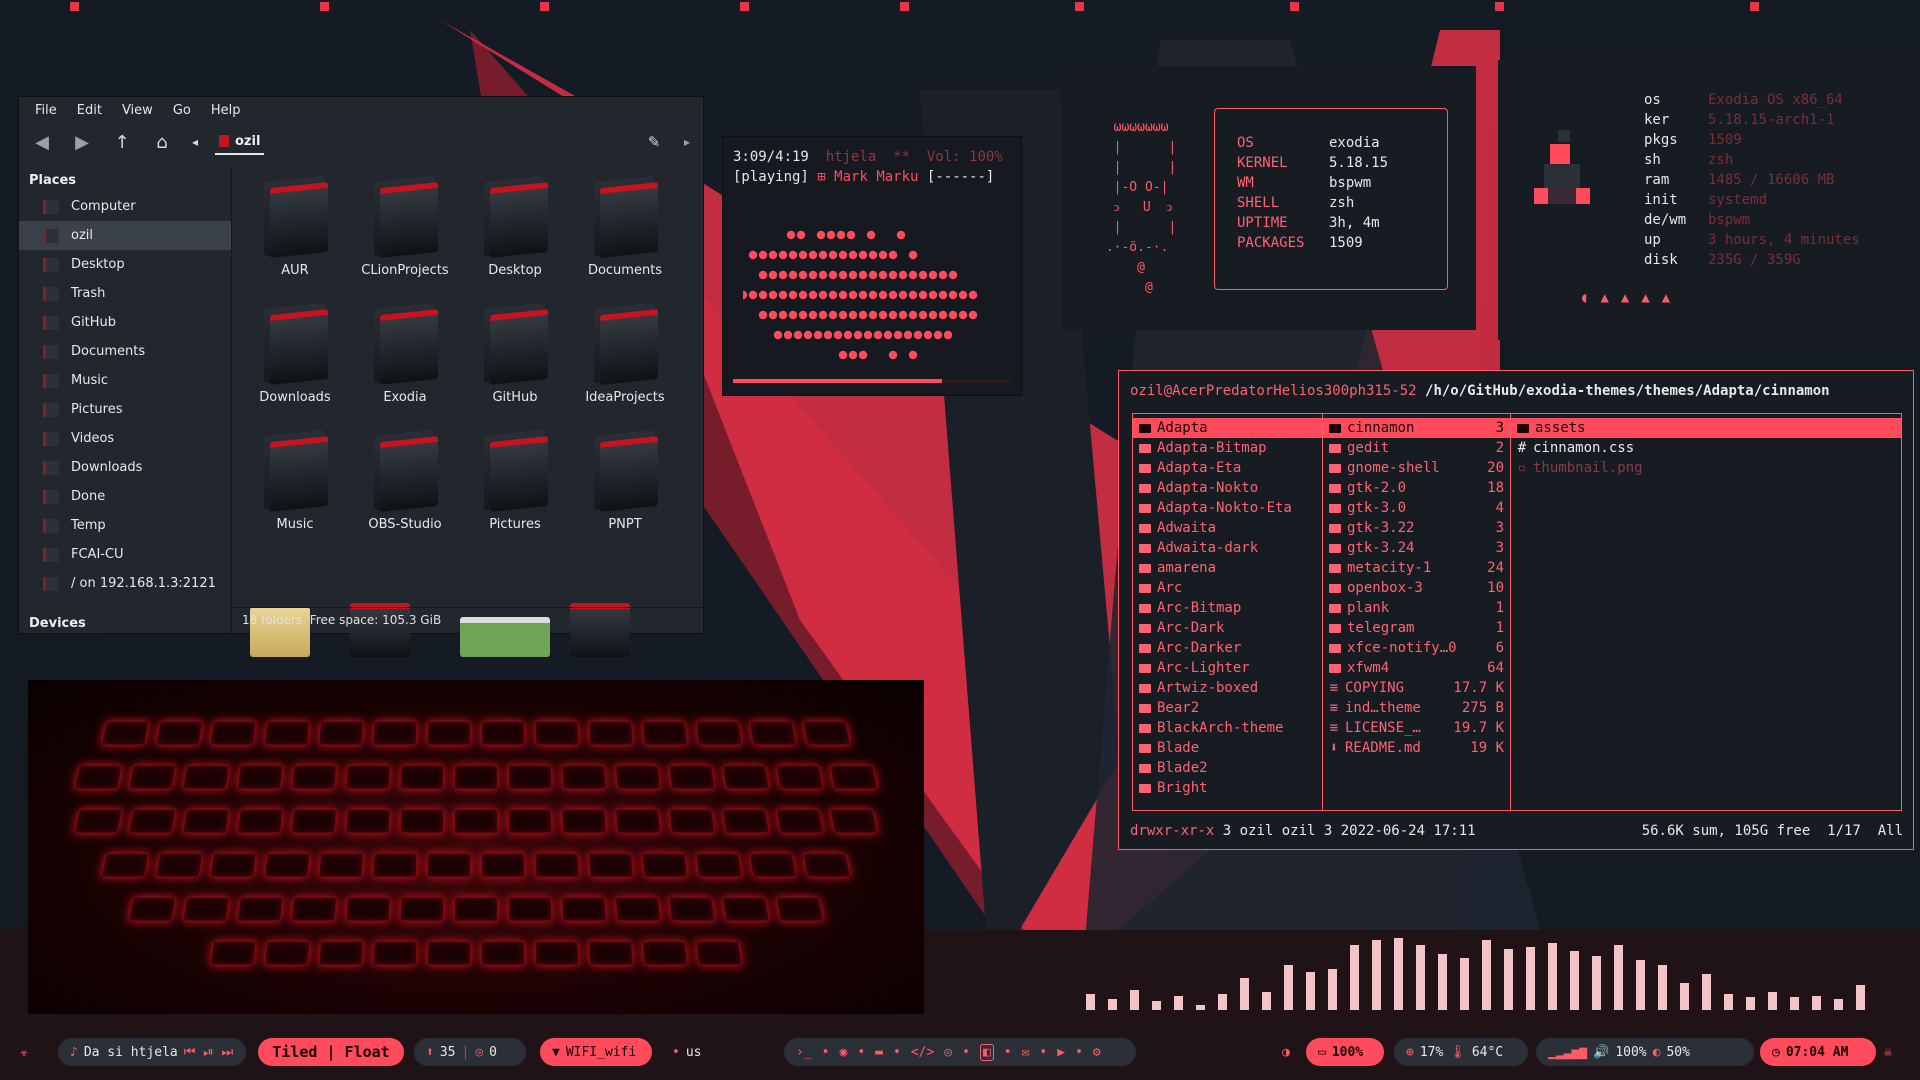  Describe the element at coordinates (1227, 588) in the screenshot. I see `ranger-entry: Arc` at that location.